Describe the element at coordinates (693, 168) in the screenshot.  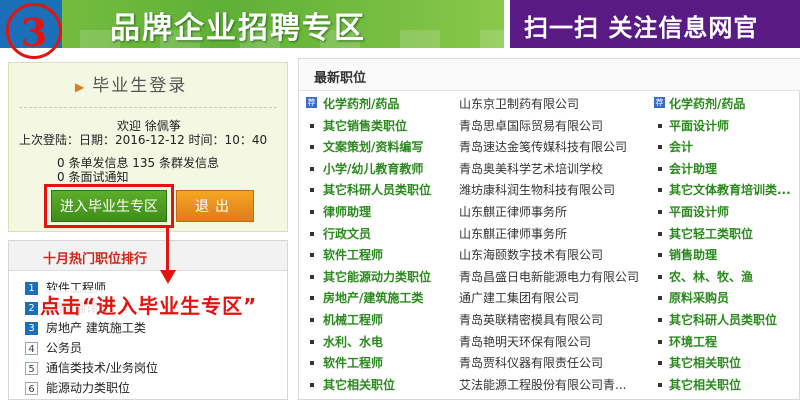
I see `job-title-link: 会计助理` at that location.